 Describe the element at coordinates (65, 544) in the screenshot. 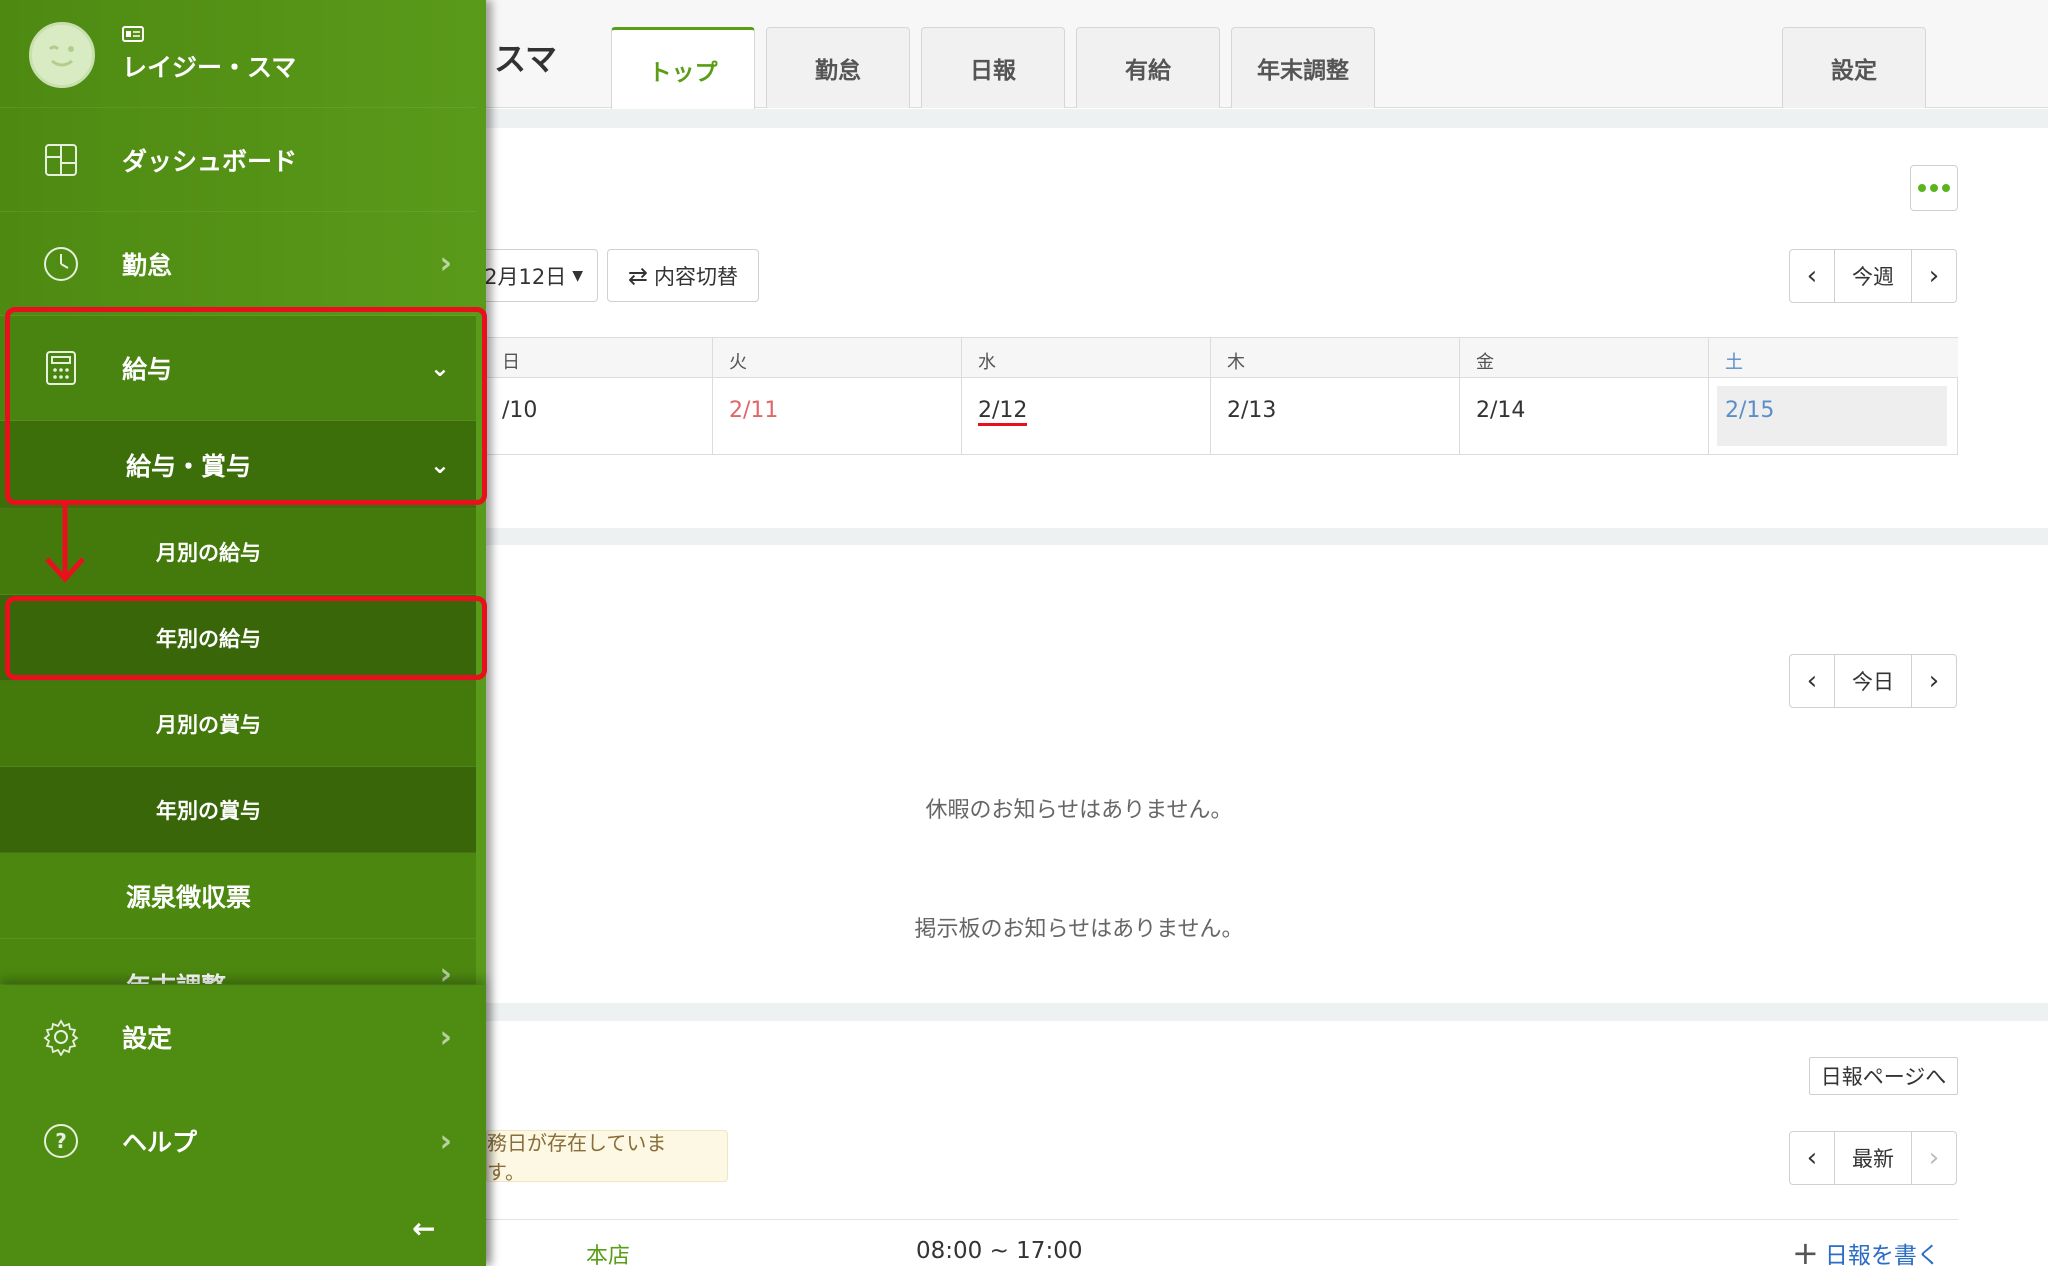

I see `annotation-arrow-down-icon` at that location.